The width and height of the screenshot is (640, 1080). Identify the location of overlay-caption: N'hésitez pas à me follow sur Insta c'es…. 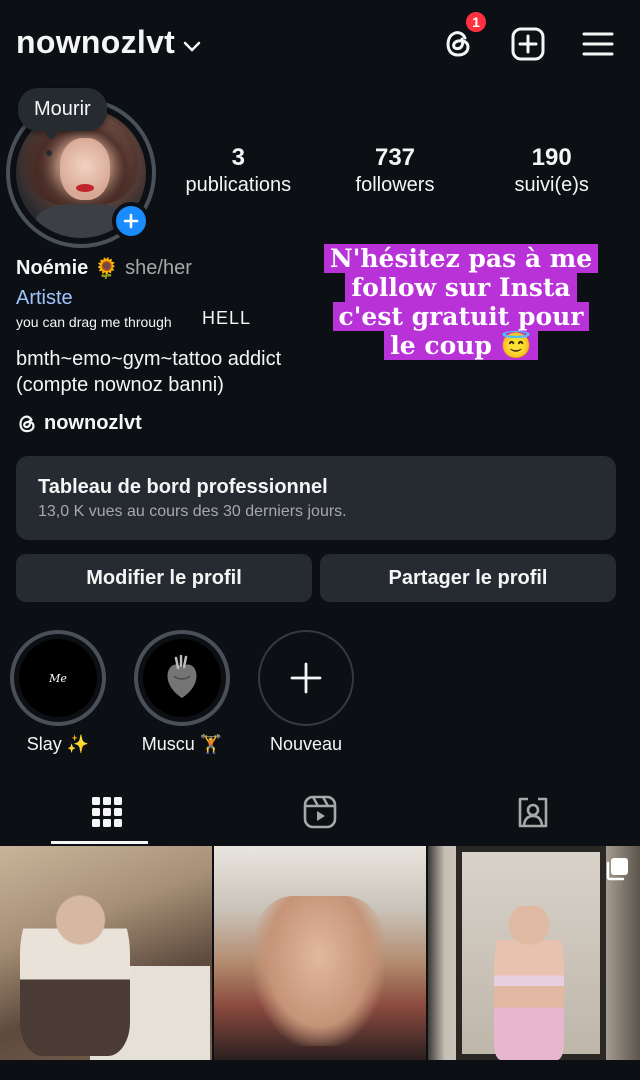
(461, 302).